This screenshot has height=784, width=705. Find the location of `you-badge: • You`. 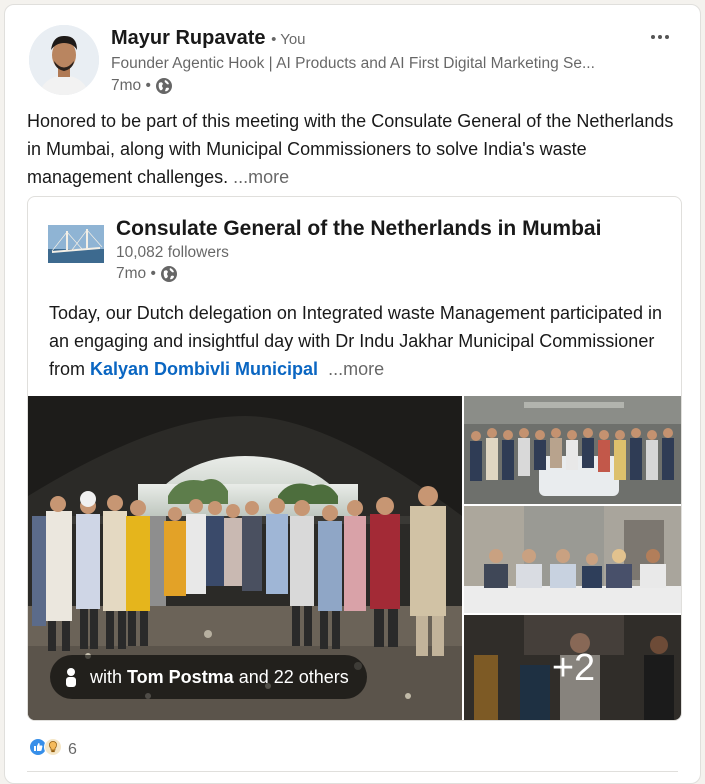

you-badge: • You is located at coordinates (288, 39).